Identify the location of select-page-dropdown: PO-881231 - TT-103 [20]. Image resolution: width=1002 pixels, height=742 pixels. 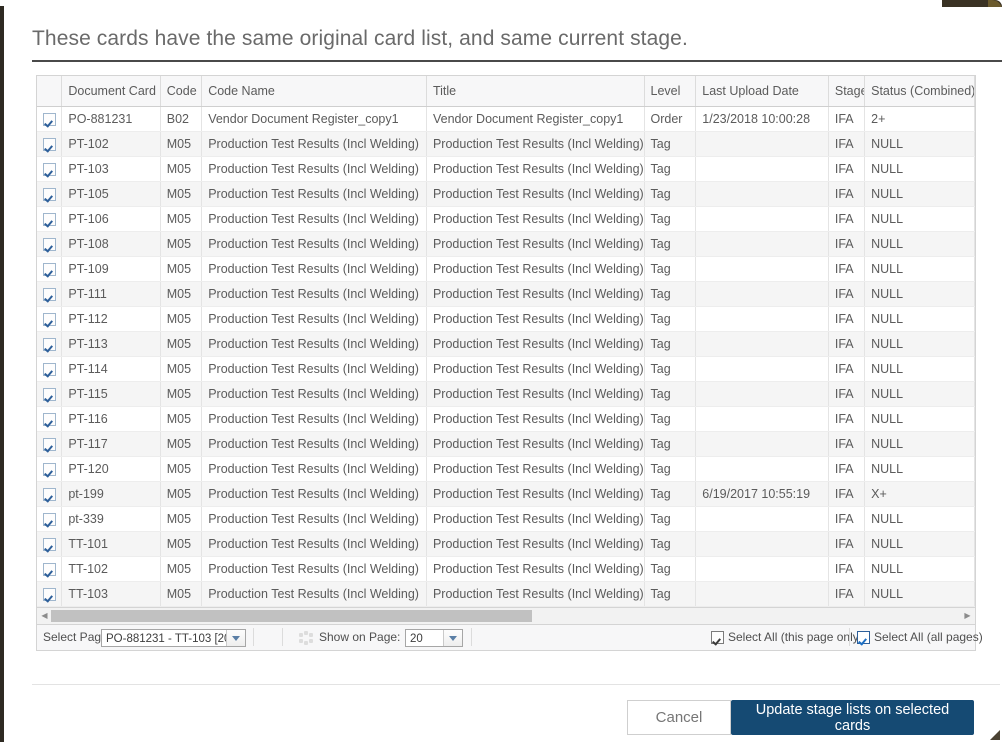
(173, 638).